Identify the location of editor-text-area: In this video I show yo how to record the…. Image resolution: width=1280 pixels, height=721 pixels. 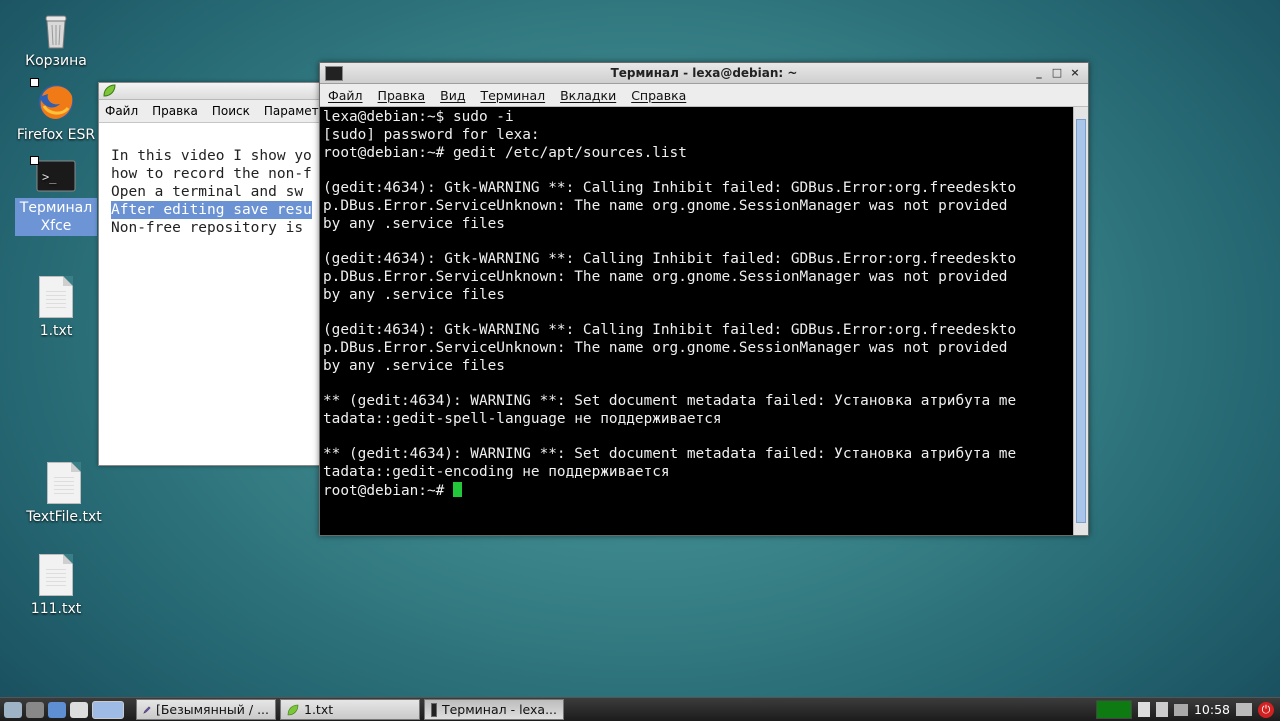
(214, 180).